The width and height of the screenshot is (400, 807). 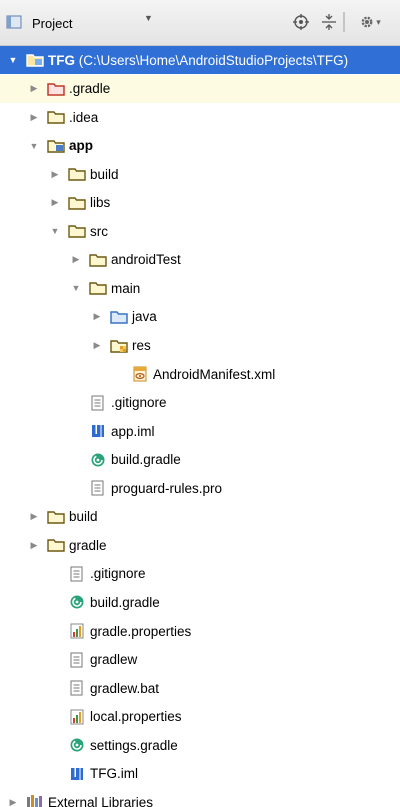 I want to click on tree-row-external-libraries: ▶ External Libraries, so click(x=200, y=797).